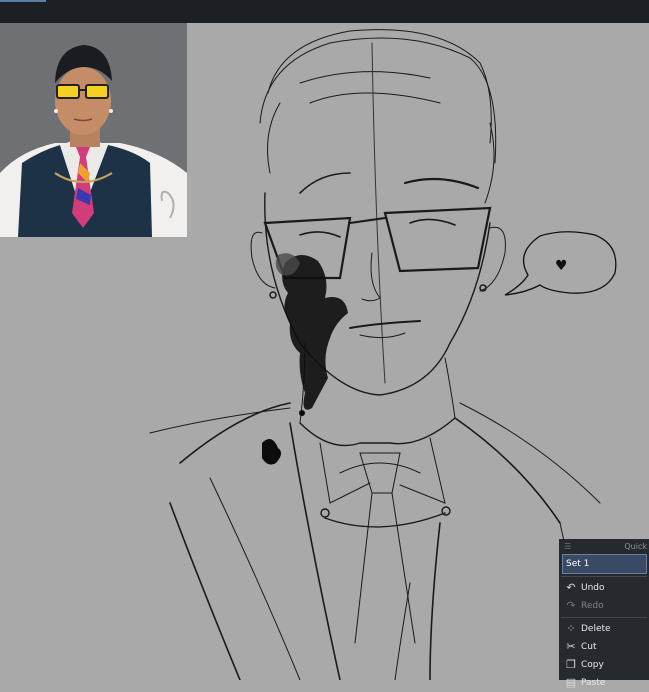 The image size is (649, 692). Describe the element at coordinates (561, 266) in the screenshot. I see `heart-icon: ♥` at that location.